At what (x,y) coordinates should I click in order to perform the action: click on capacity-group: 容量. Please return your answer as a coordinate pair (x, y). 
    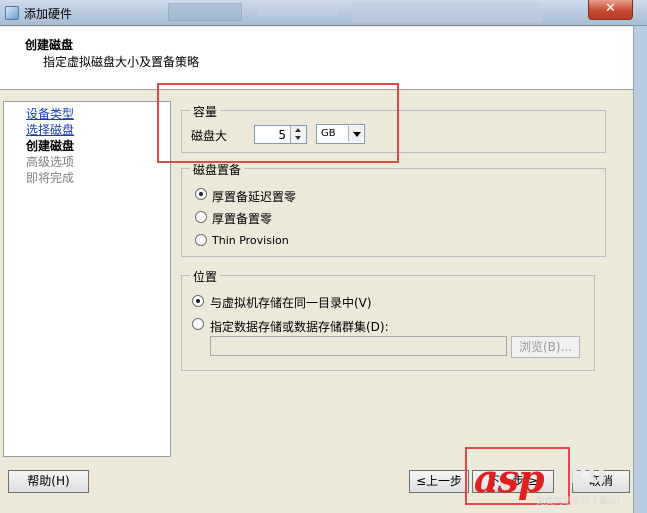
    Looking at the image, I should click on (393, 128).